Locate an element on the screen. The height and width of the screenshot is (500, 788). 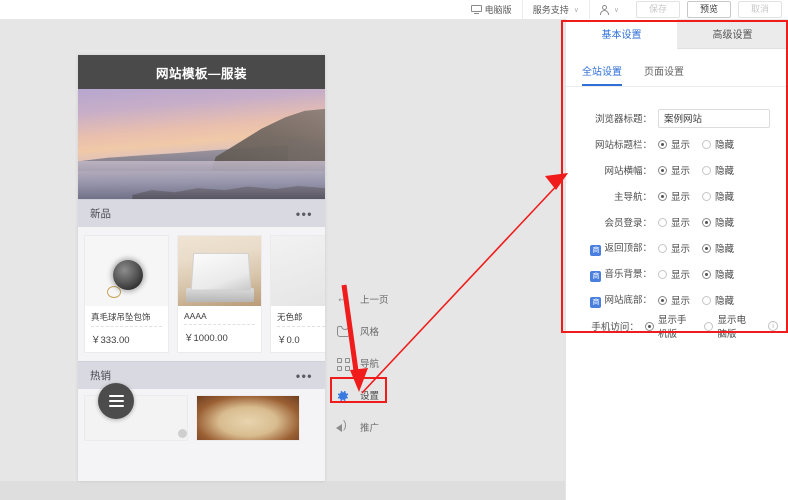
radio-music-bg-show: 显示 is located at coordinates (674, 274).